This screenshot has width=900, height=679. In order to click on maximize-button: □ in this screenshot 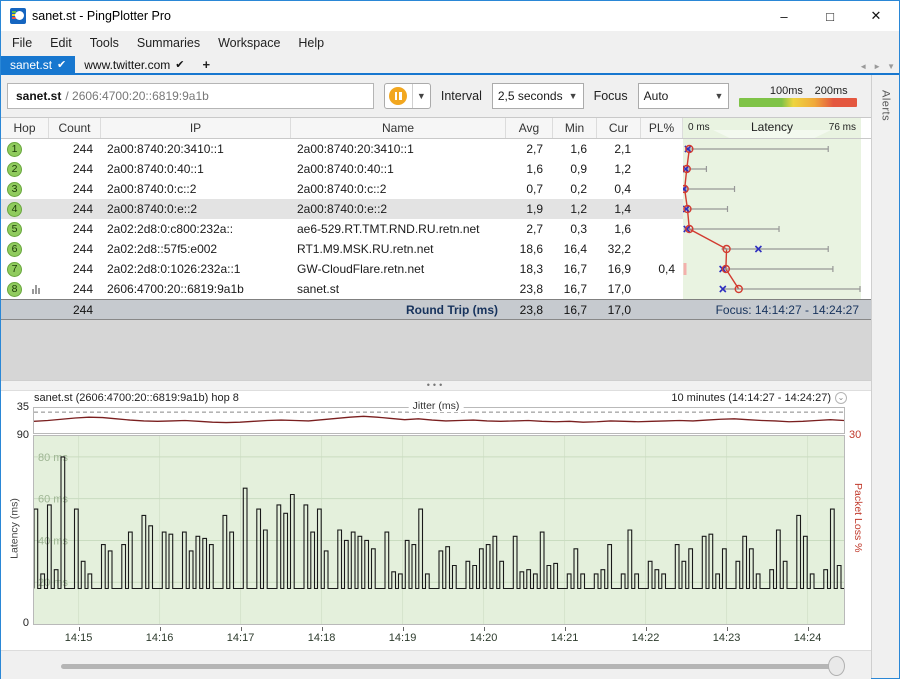, I will do `click(830, 16)`.